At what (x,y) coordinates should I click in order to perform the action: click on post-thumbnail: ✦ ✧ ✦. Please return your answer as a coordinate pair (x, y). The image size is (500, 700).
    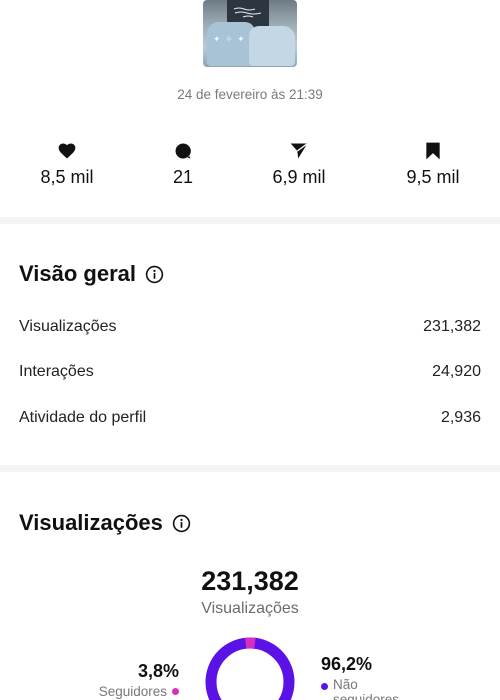
    Looking at the image, I should click on (250, 33).